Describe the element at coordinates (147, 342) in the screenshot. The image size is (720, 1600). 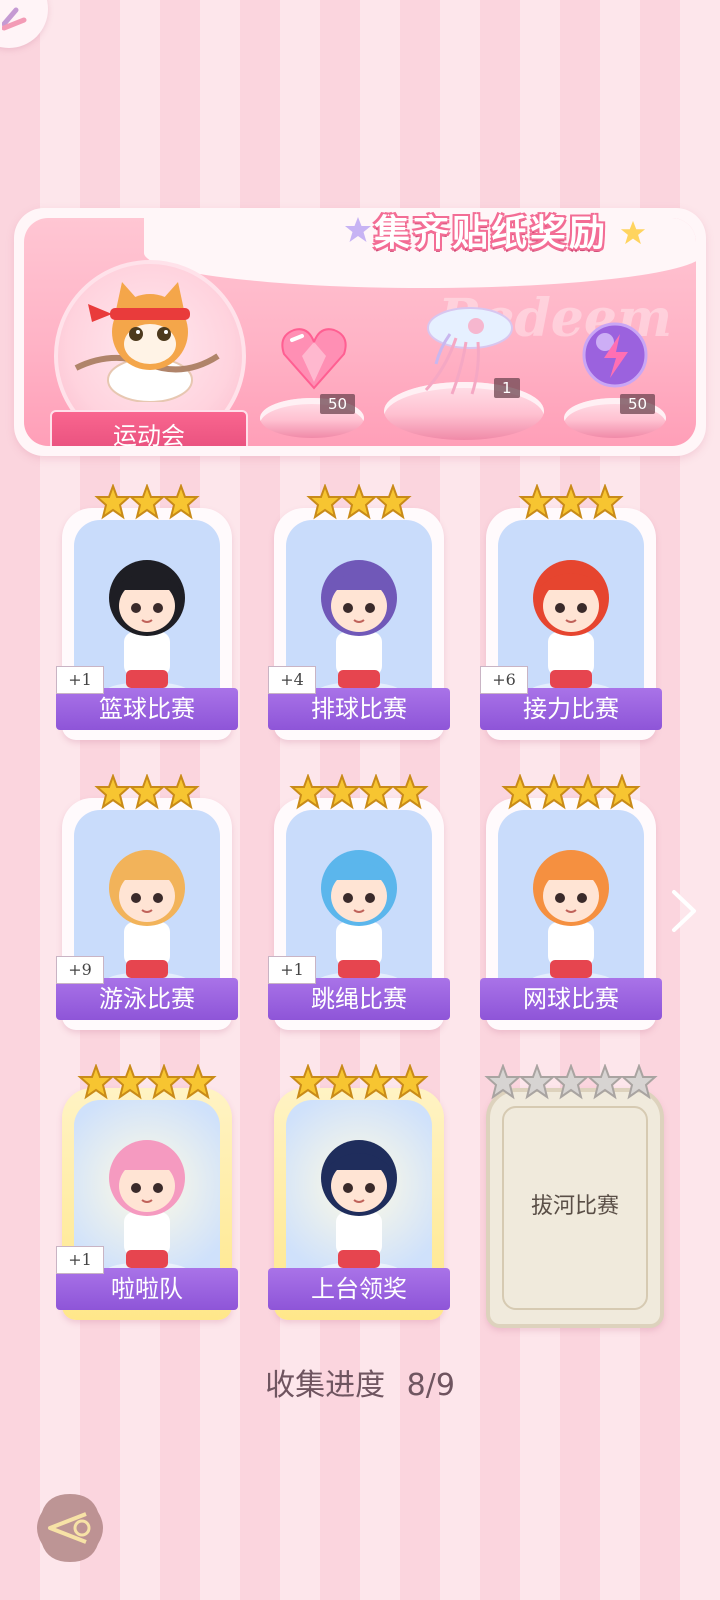
I see `tug-of-war-cat-icon` at that location.